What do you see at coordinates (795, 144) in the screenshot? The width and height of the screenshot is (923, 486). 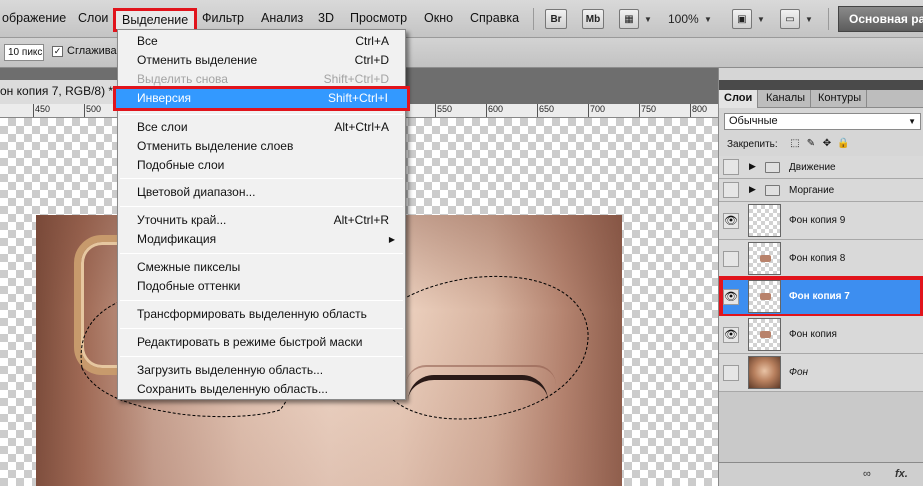 I see `lock-transparency-icon: ⬚` at bounding box center [795, 144].